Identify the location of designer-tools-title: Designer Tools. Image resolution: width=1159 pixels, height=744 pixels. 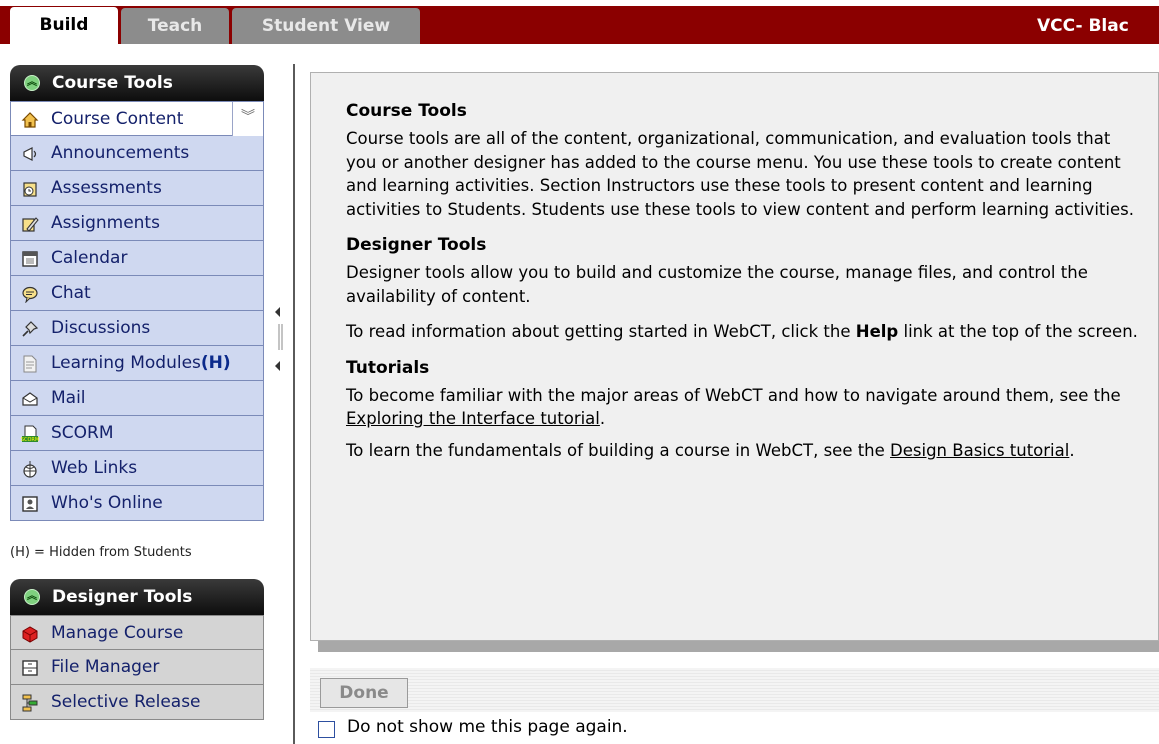
(122, 597).